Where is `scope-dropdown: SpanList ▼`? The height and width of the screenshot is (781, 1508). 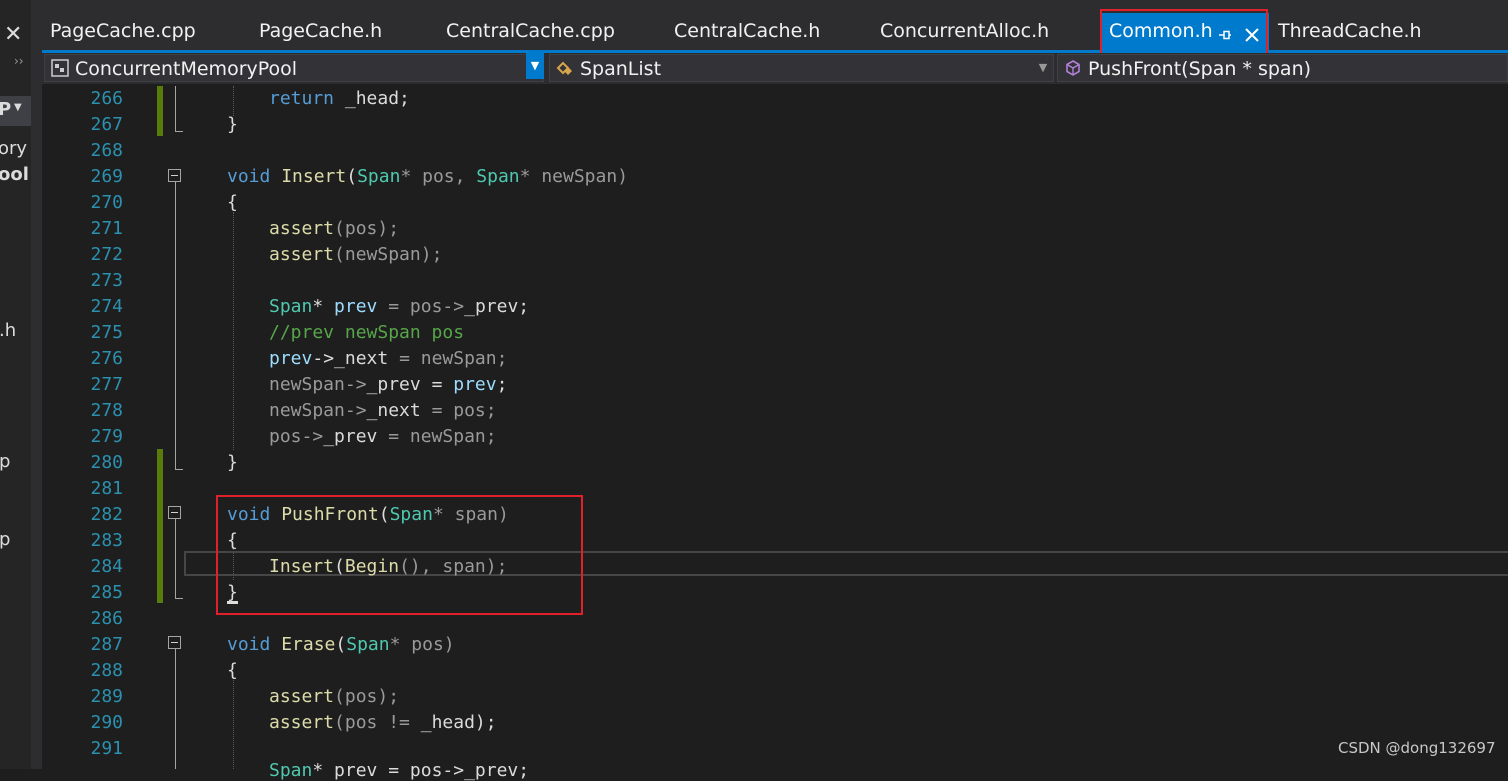
scope-dropdown: SpanList ▼ is located at coordinates (801, 68).